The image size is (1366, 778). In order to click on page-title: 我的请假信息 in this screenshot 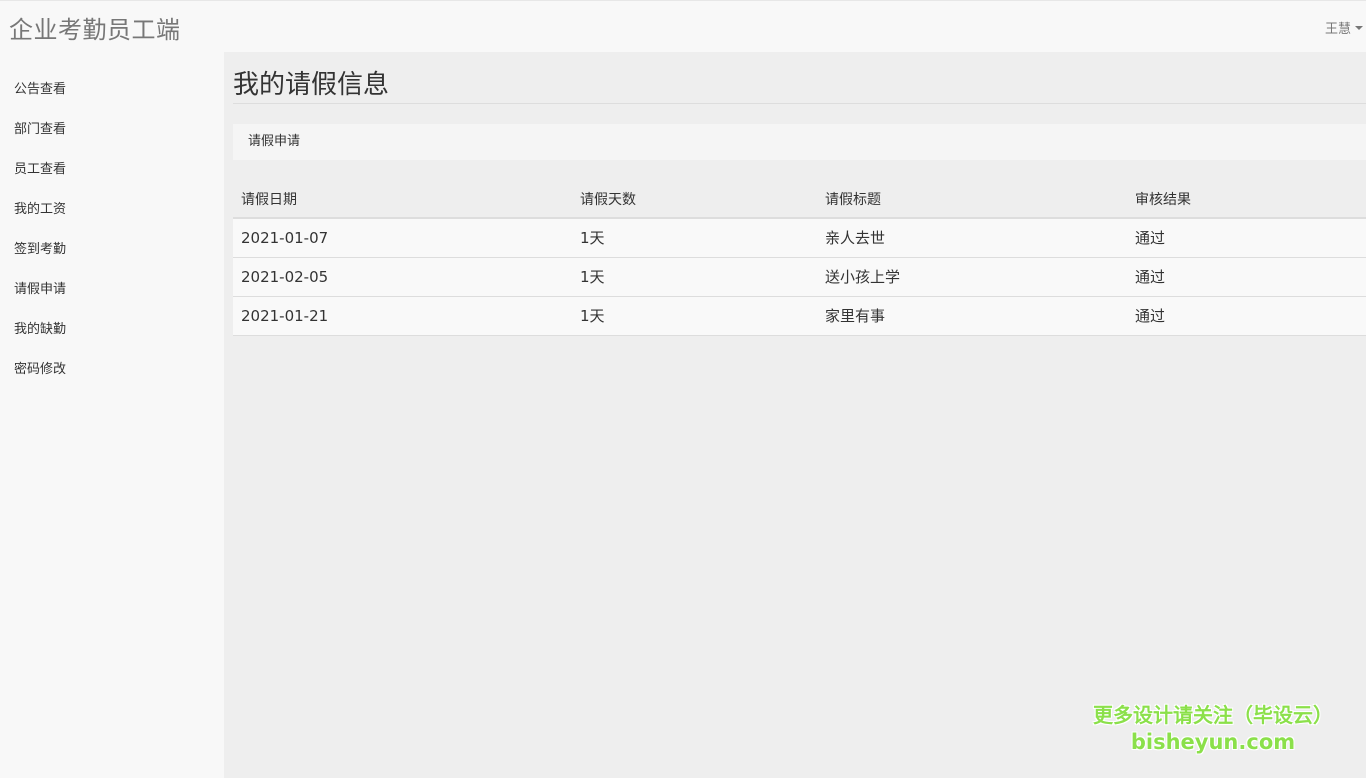, I will do `click(311, 85)`.